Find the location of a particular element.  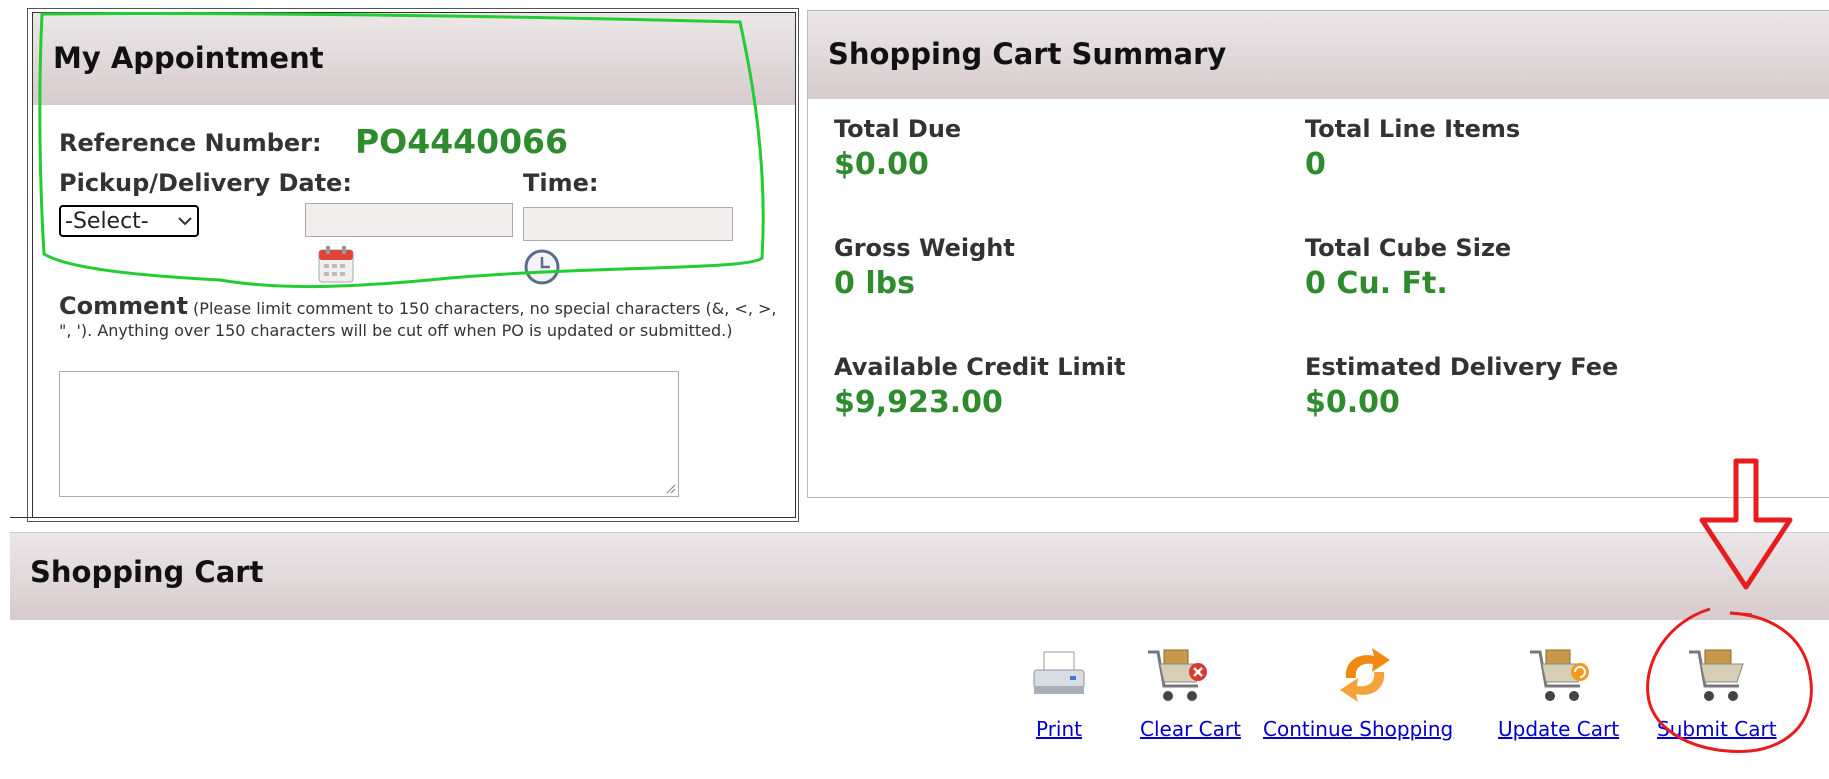

print-link: Print is located at coordinates (1059, 729).